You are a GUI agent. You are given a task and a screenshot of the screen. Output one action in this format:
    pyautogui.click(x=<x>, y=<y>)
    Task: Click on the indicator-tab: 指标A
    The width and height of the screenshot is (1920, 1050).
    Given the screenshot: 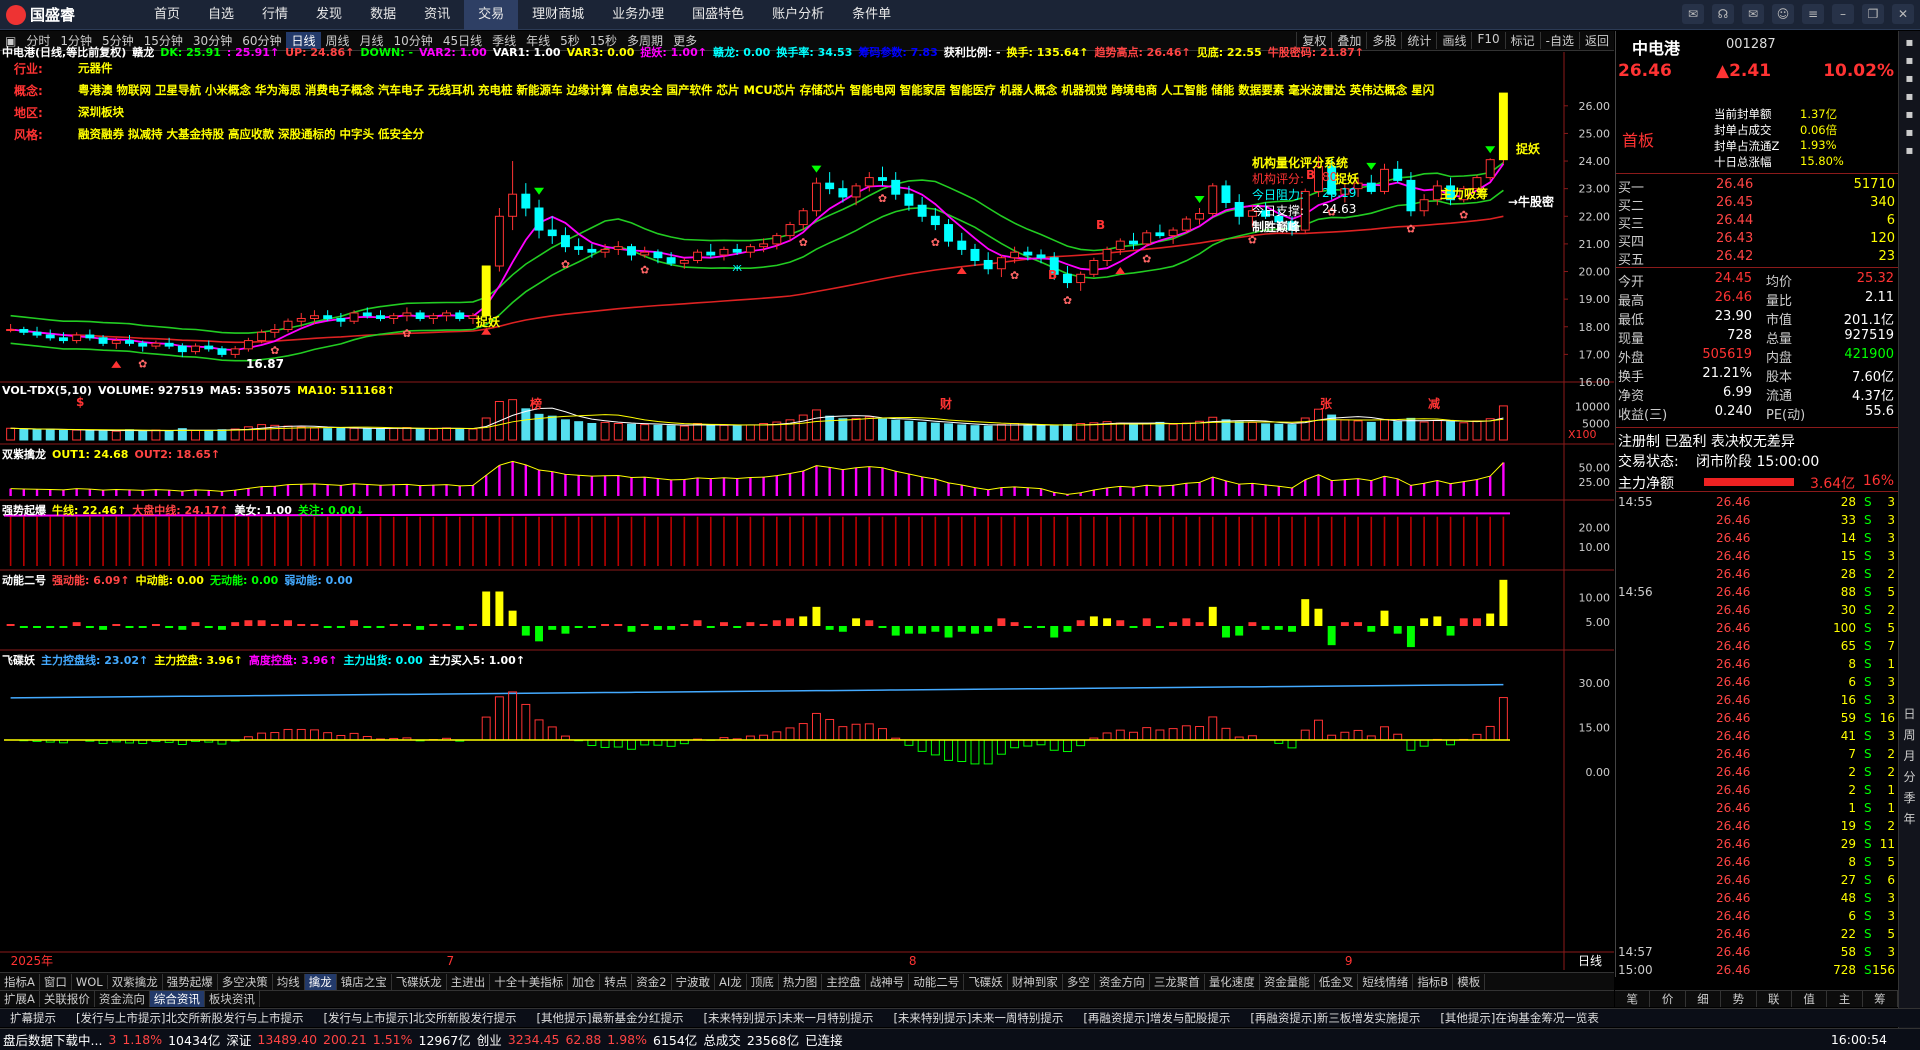 What is the action you would take?
    pyautogui.click(x=20, y=981)
    